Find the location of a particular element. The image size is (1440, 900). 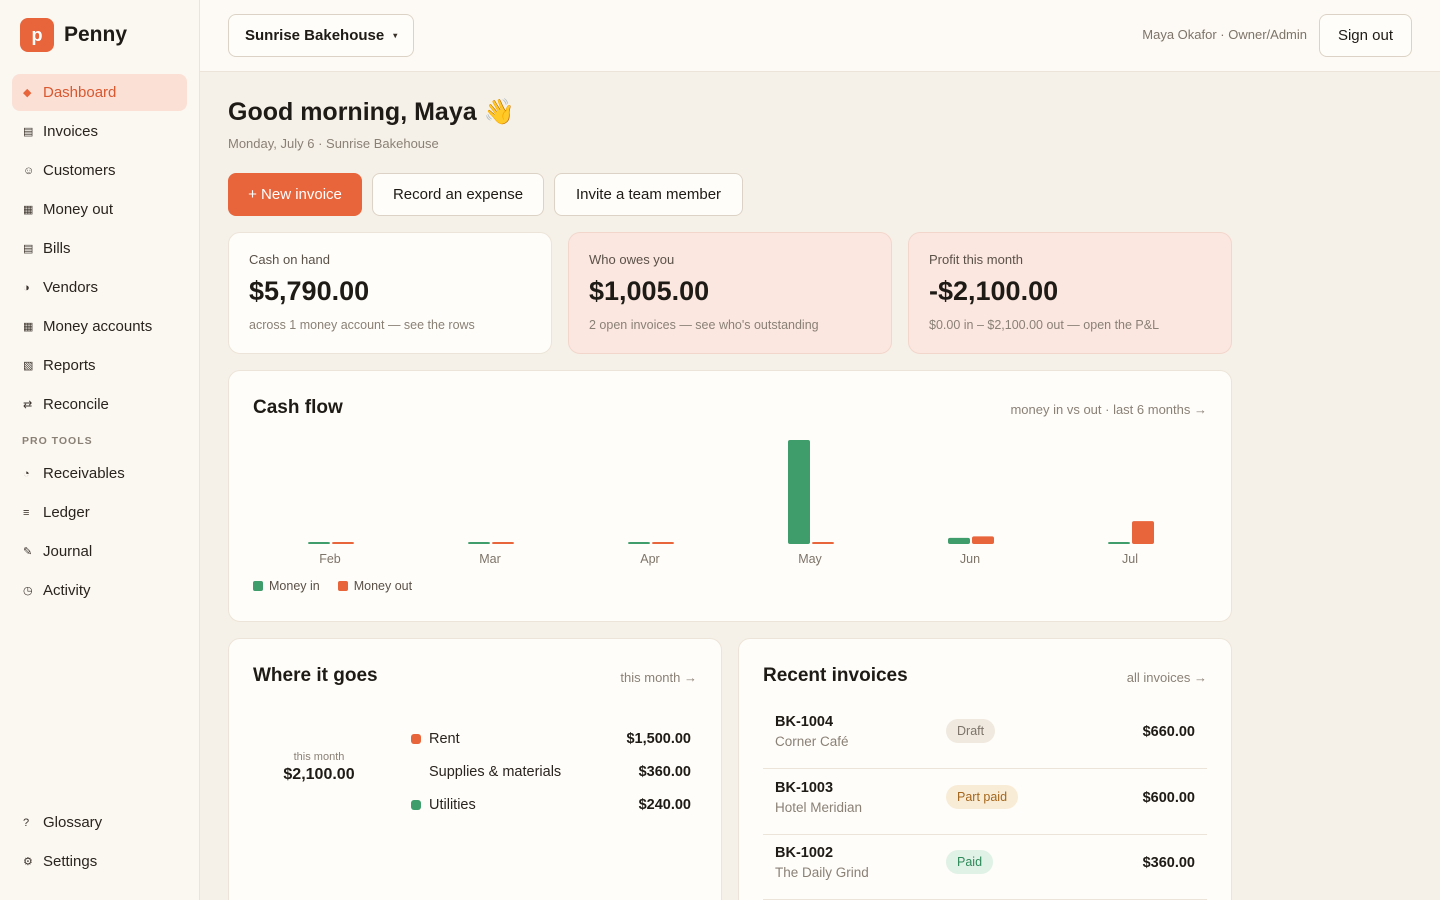

user-label: Maya Okafor · Owner/Admin is located at coordinates (1224, 34).